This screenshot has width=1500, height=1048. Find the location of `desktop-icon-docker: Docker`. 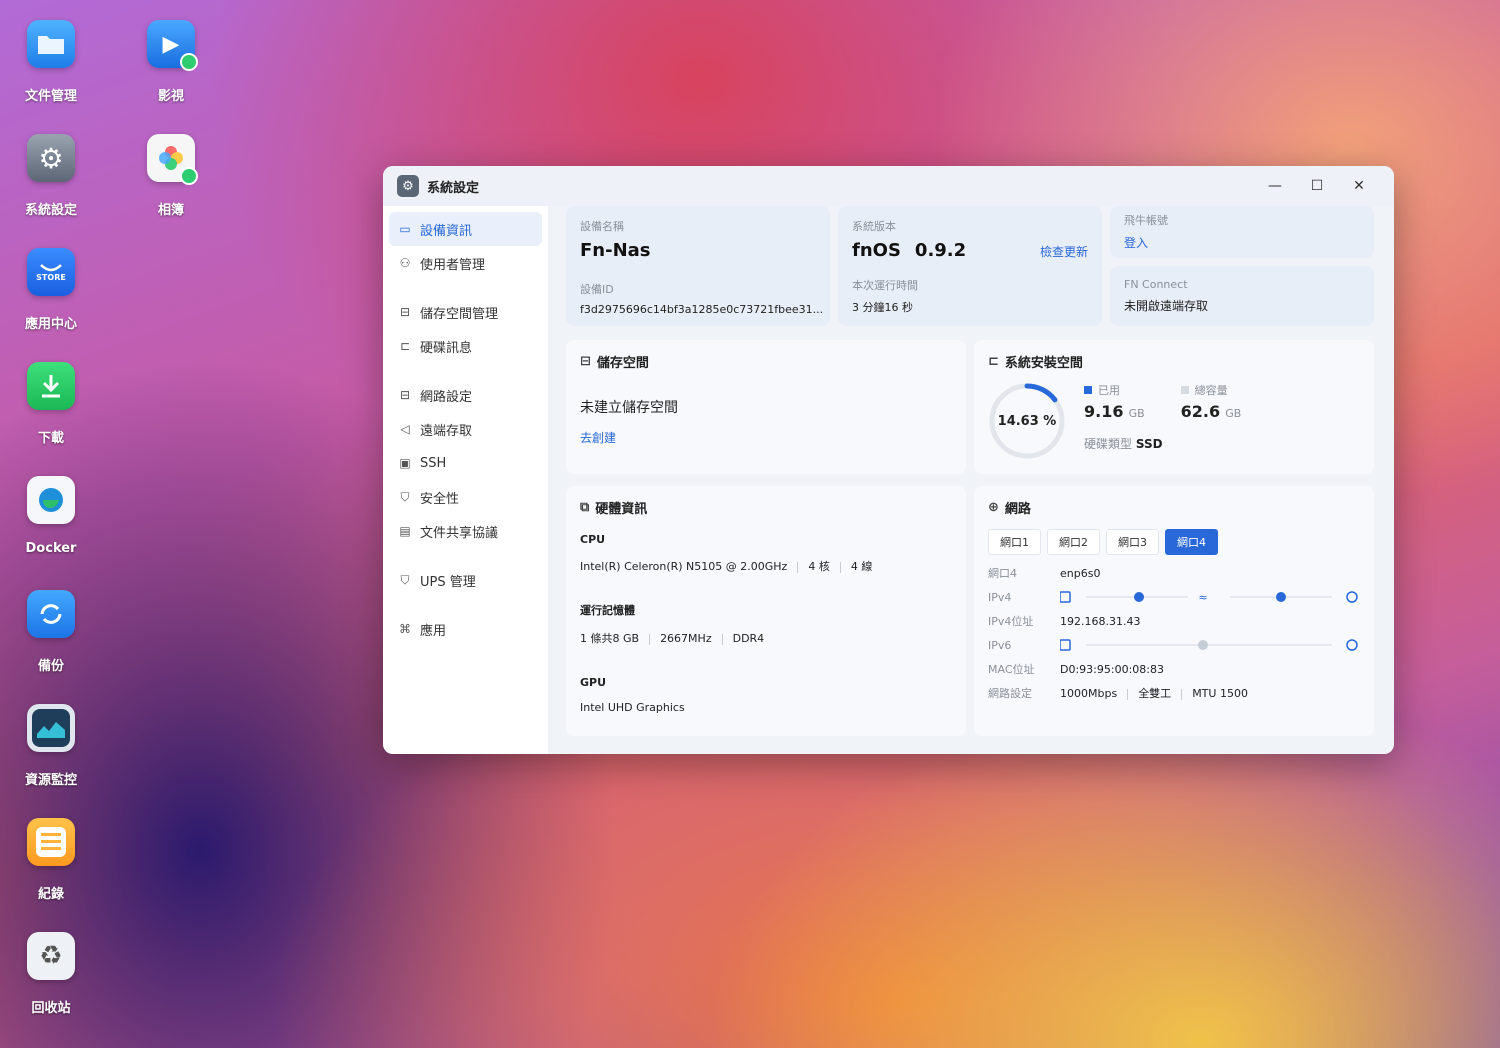

desktop-icon-docker: Docker is located at coordinates (51, 516).